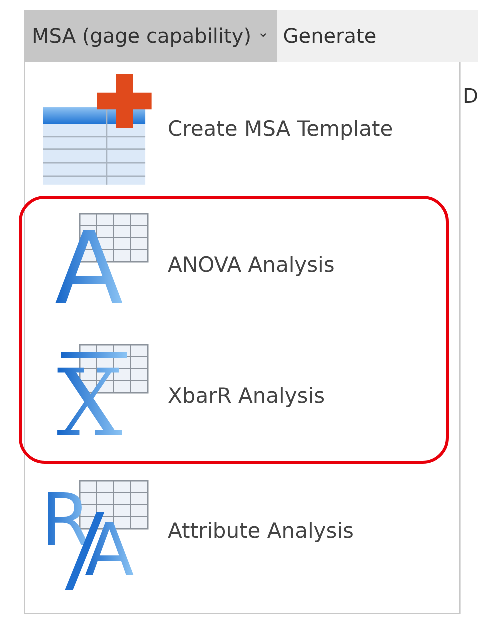 This screenshot has height=624, width=478. What do you see at coordinates (151, 36) in the screenshot?
I see `menu-tab: MSA (gage capability) ⌄` at bounding box center [151, 36].